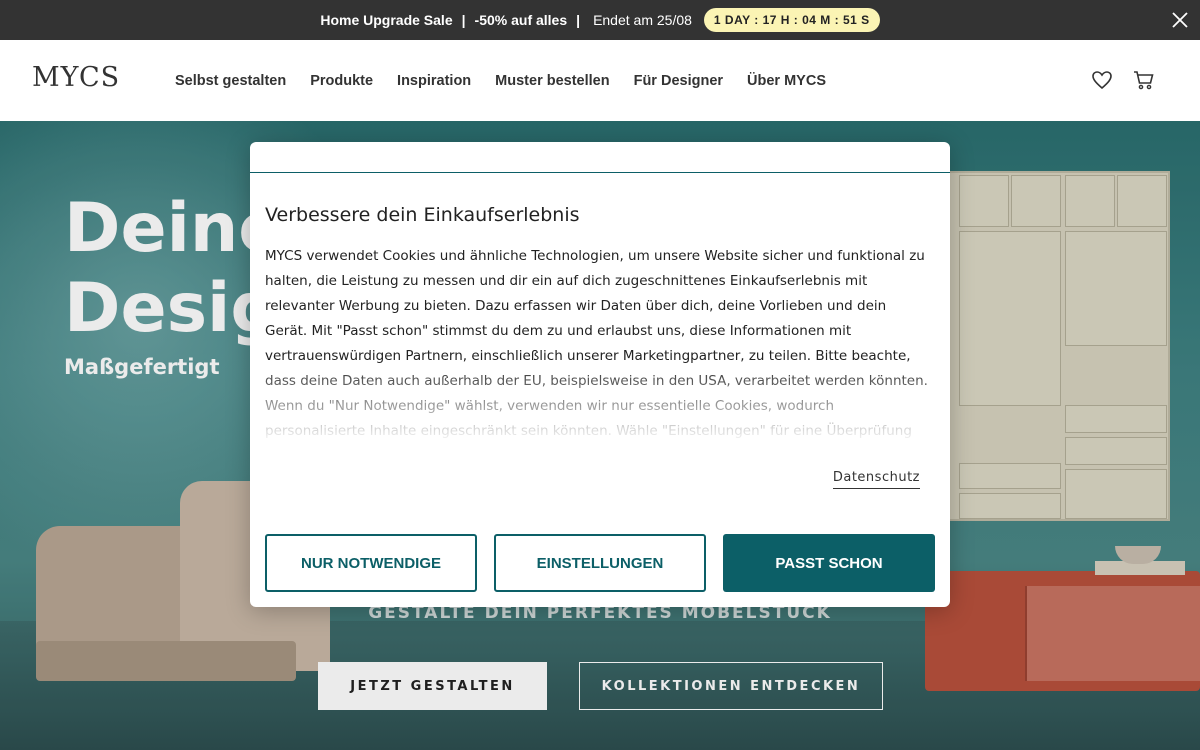 Image resolution: width=1200 pixels, height=750 pixels. Describe the element at coordinates (371, 563) in the screenshot. I see `necessary-only-button: NUR NOTWENDIGE` at that location.